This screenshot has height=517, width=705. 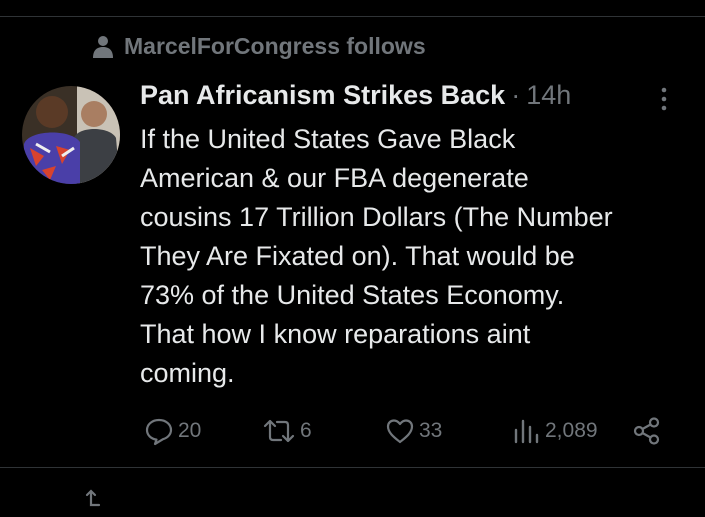 I want to click on like-button: 33, so click(x=413, y=431).